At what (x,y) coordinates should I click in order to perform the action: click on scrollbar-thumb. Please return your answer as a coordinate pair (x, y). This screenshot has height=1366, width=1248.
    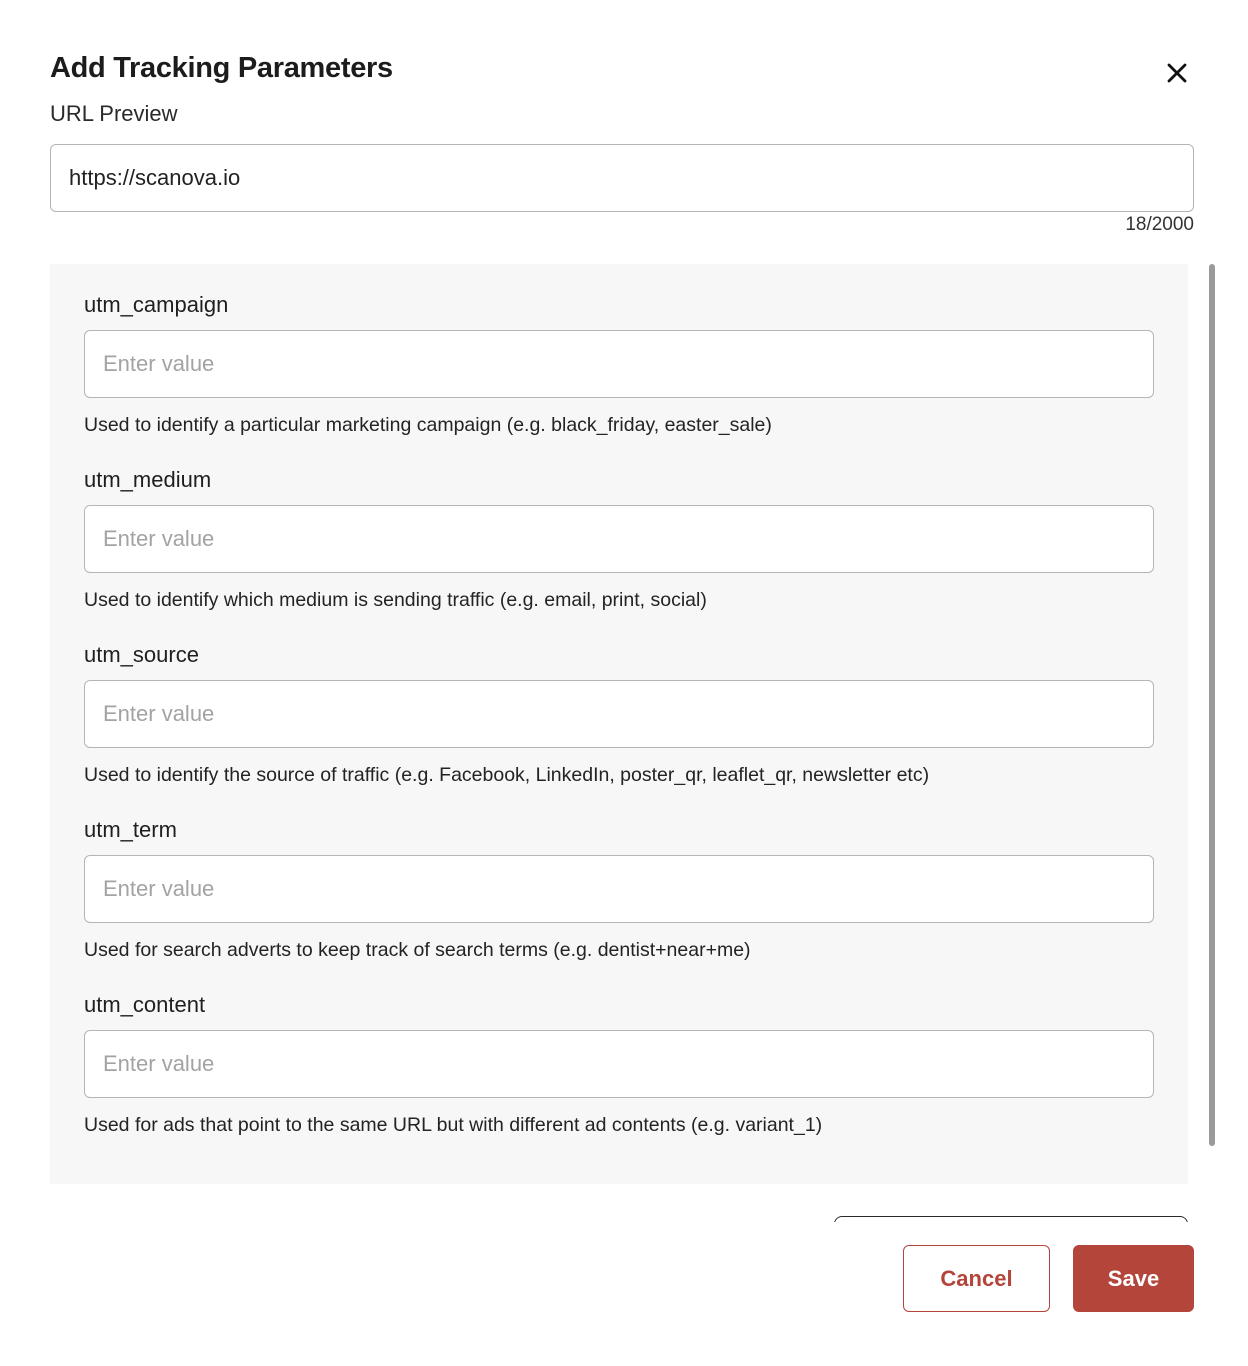
    Looking at the image, I should click on (1212, 705).